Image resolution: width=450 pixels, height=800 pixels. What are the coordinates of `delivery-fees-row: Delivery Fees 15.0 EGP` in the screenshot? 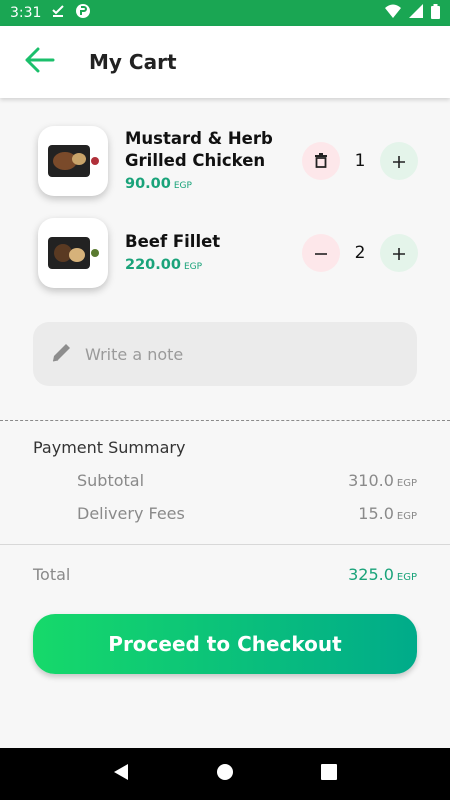 It's located at (247, 513).